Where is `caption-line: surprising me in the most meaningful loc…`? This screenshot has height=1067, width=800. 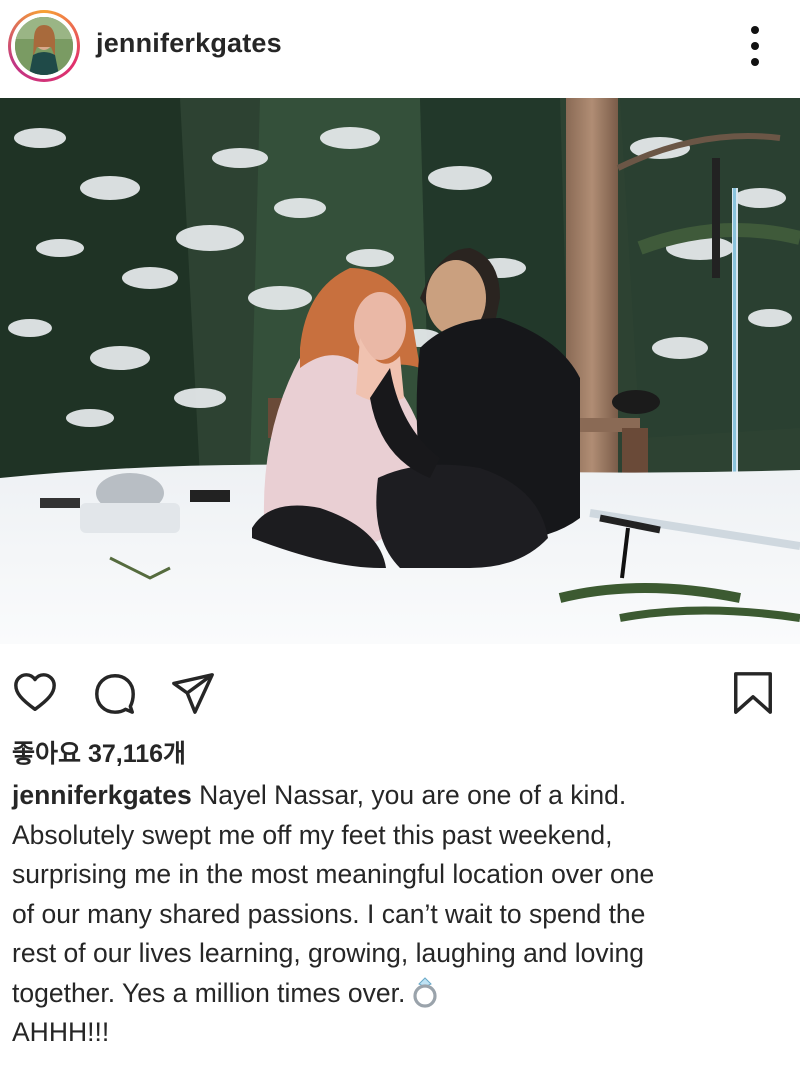
caption-line: surprising me in the most meaningful loc… is located at coordinates (333, 874).